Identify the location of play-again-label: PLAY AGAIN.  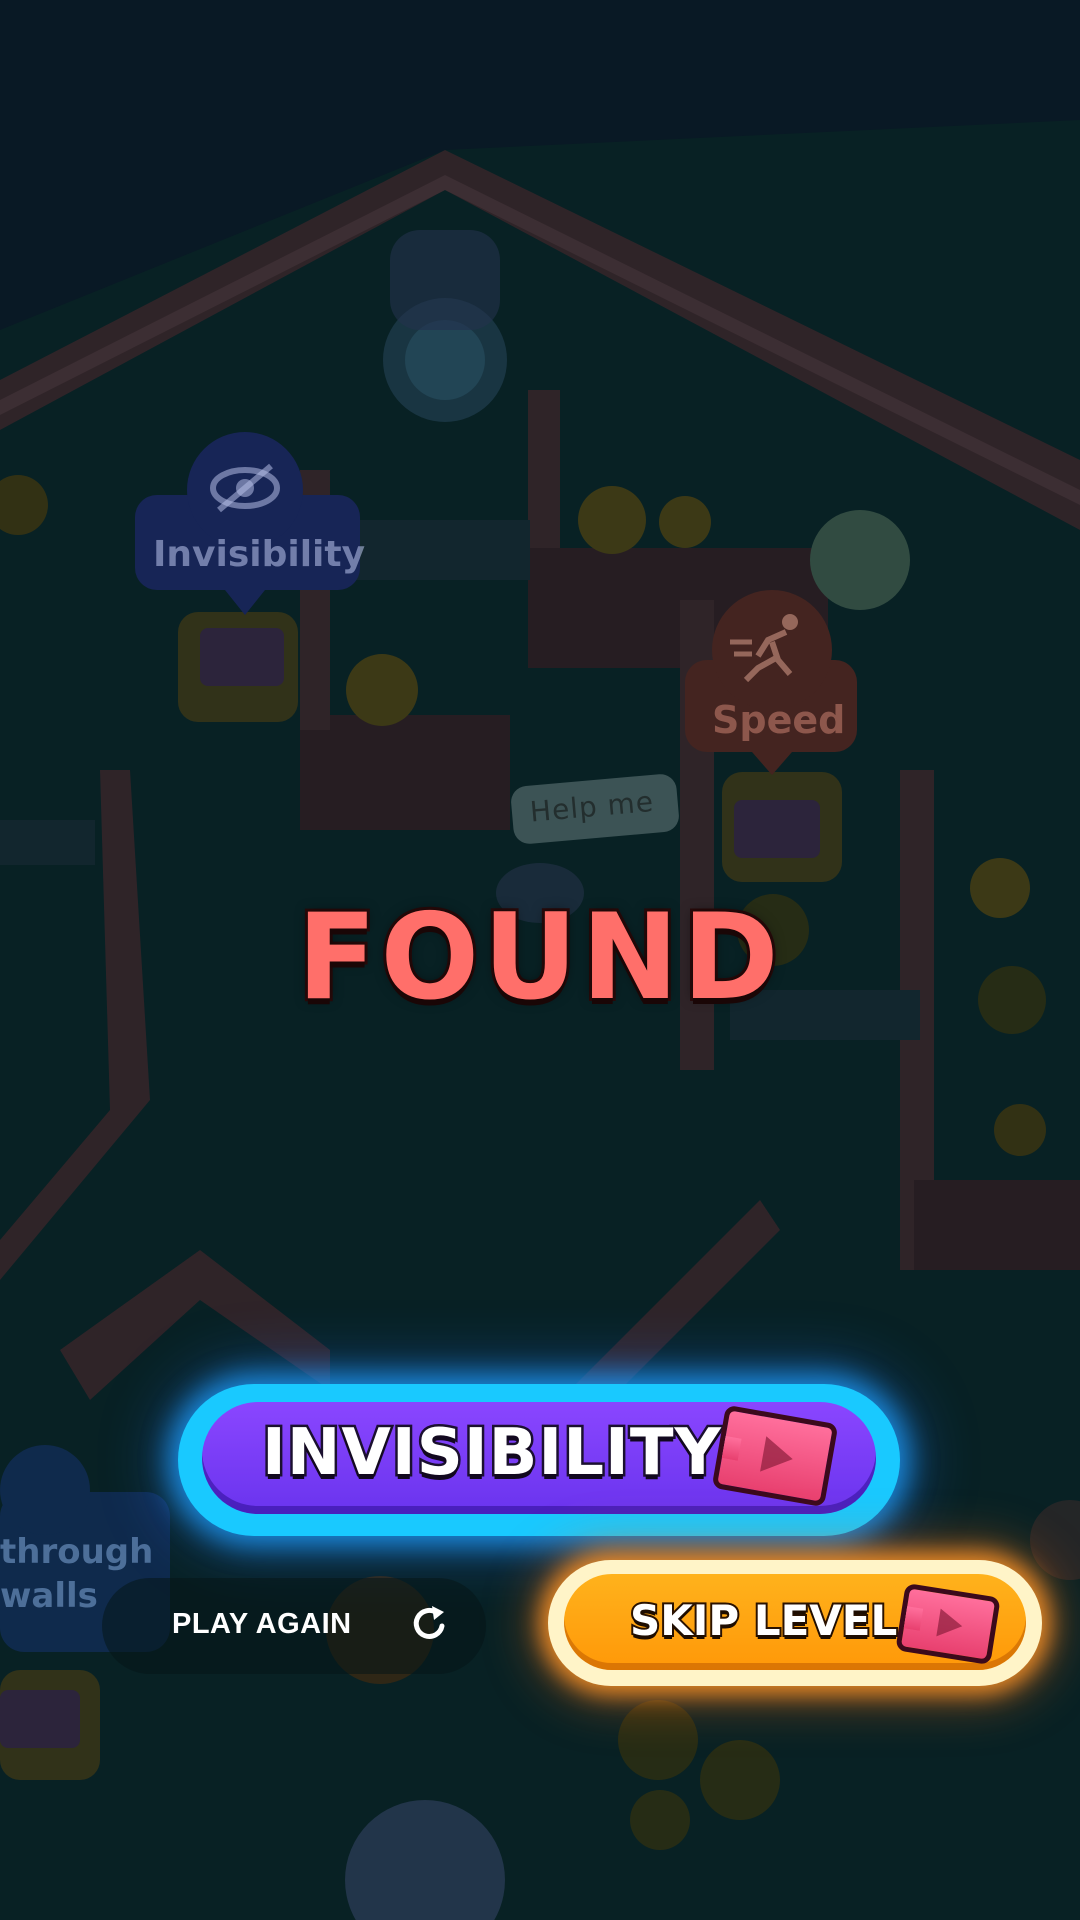
(262, 1624).